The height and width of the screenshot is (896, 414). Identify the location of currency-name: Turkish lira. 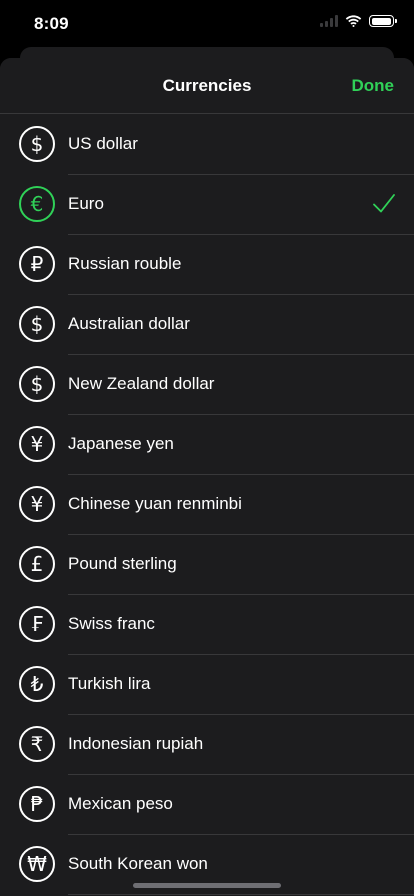
(109, 683).